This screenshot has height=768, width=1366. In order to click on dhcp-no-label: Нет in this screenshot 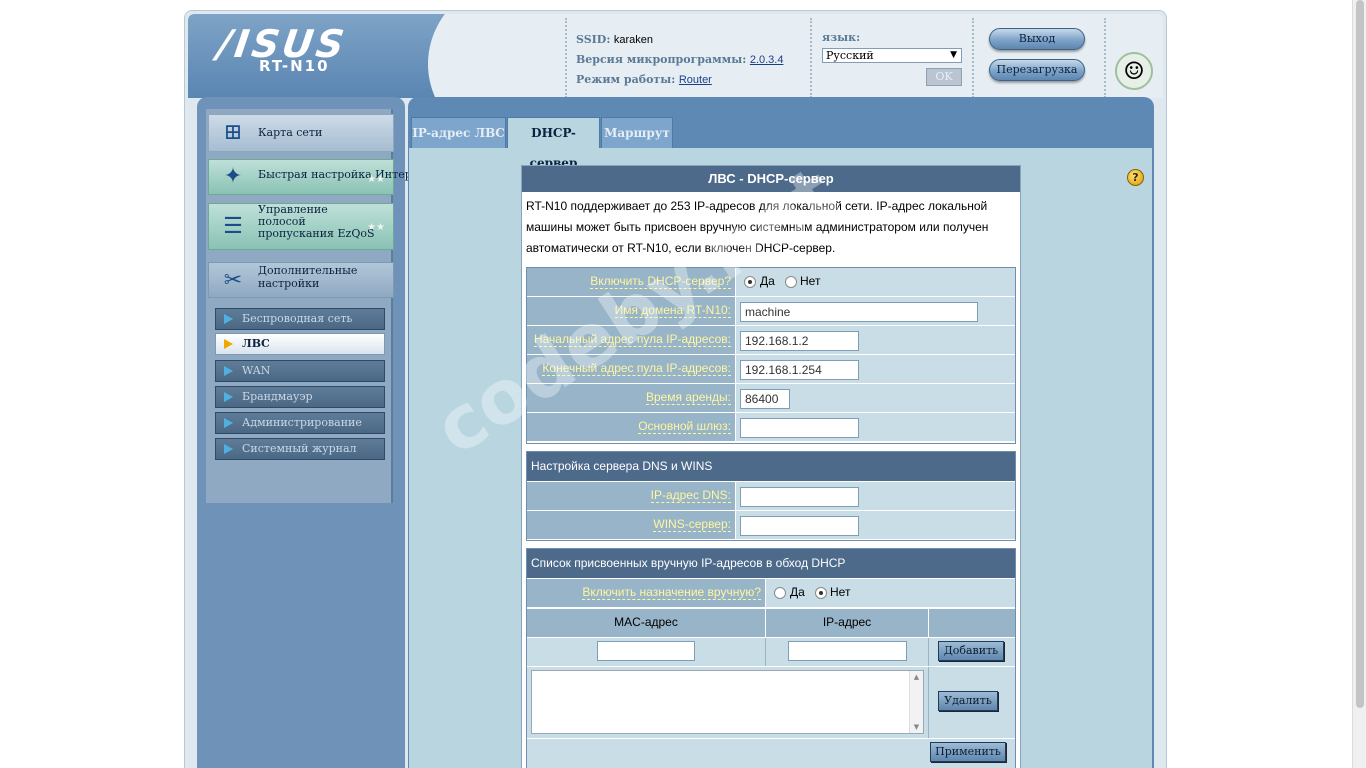, I will do `click(810, 281)`.